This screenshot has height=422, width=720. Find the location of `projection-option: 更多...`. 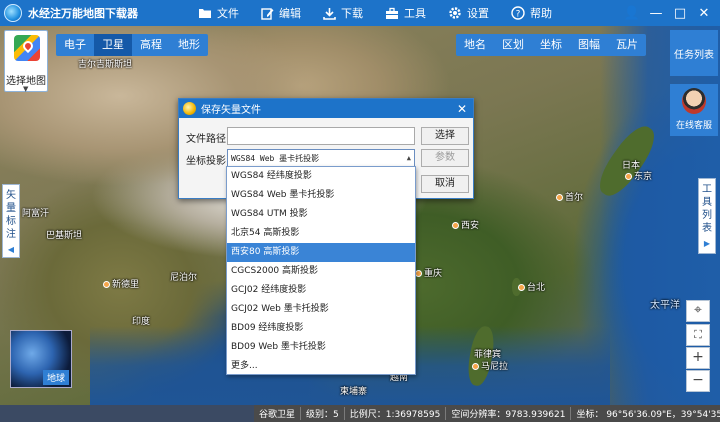

projection-option: 更多... is located at coordinates (321, 366).